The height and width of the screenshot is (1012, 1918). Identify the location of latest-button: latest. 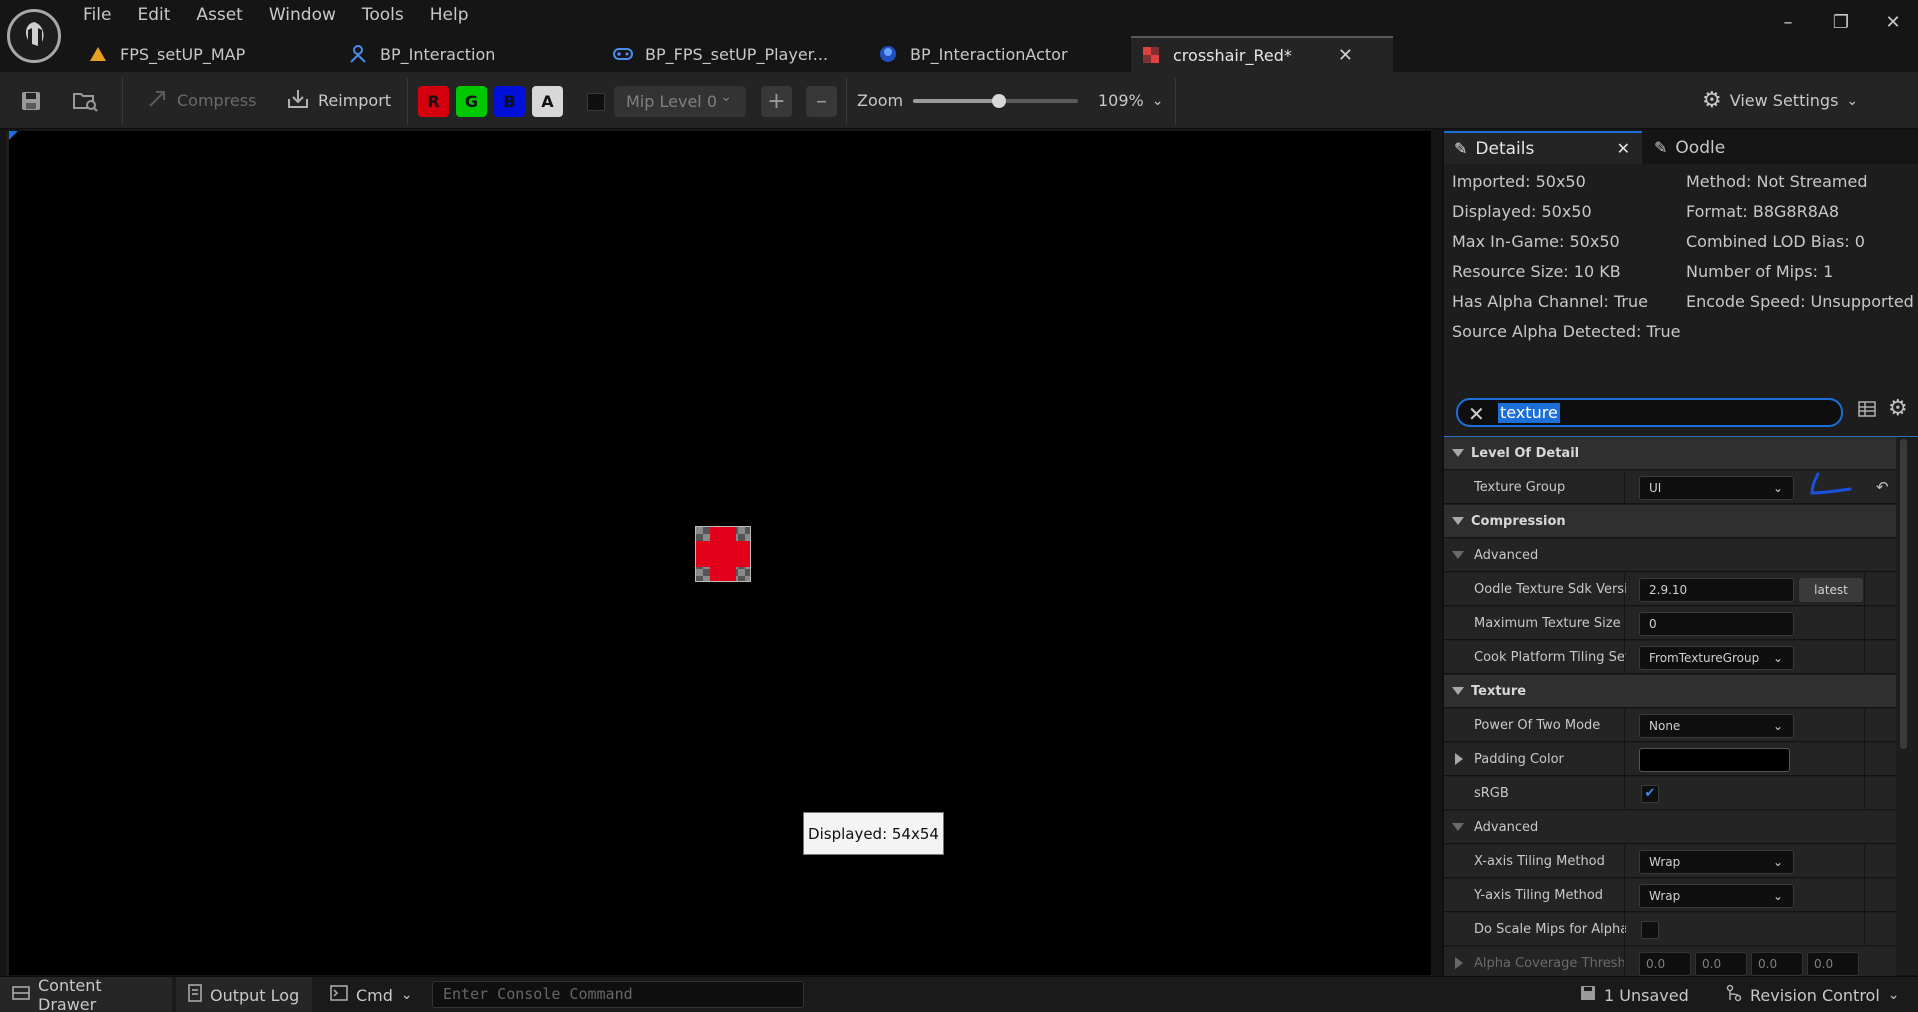
(1831, 590).